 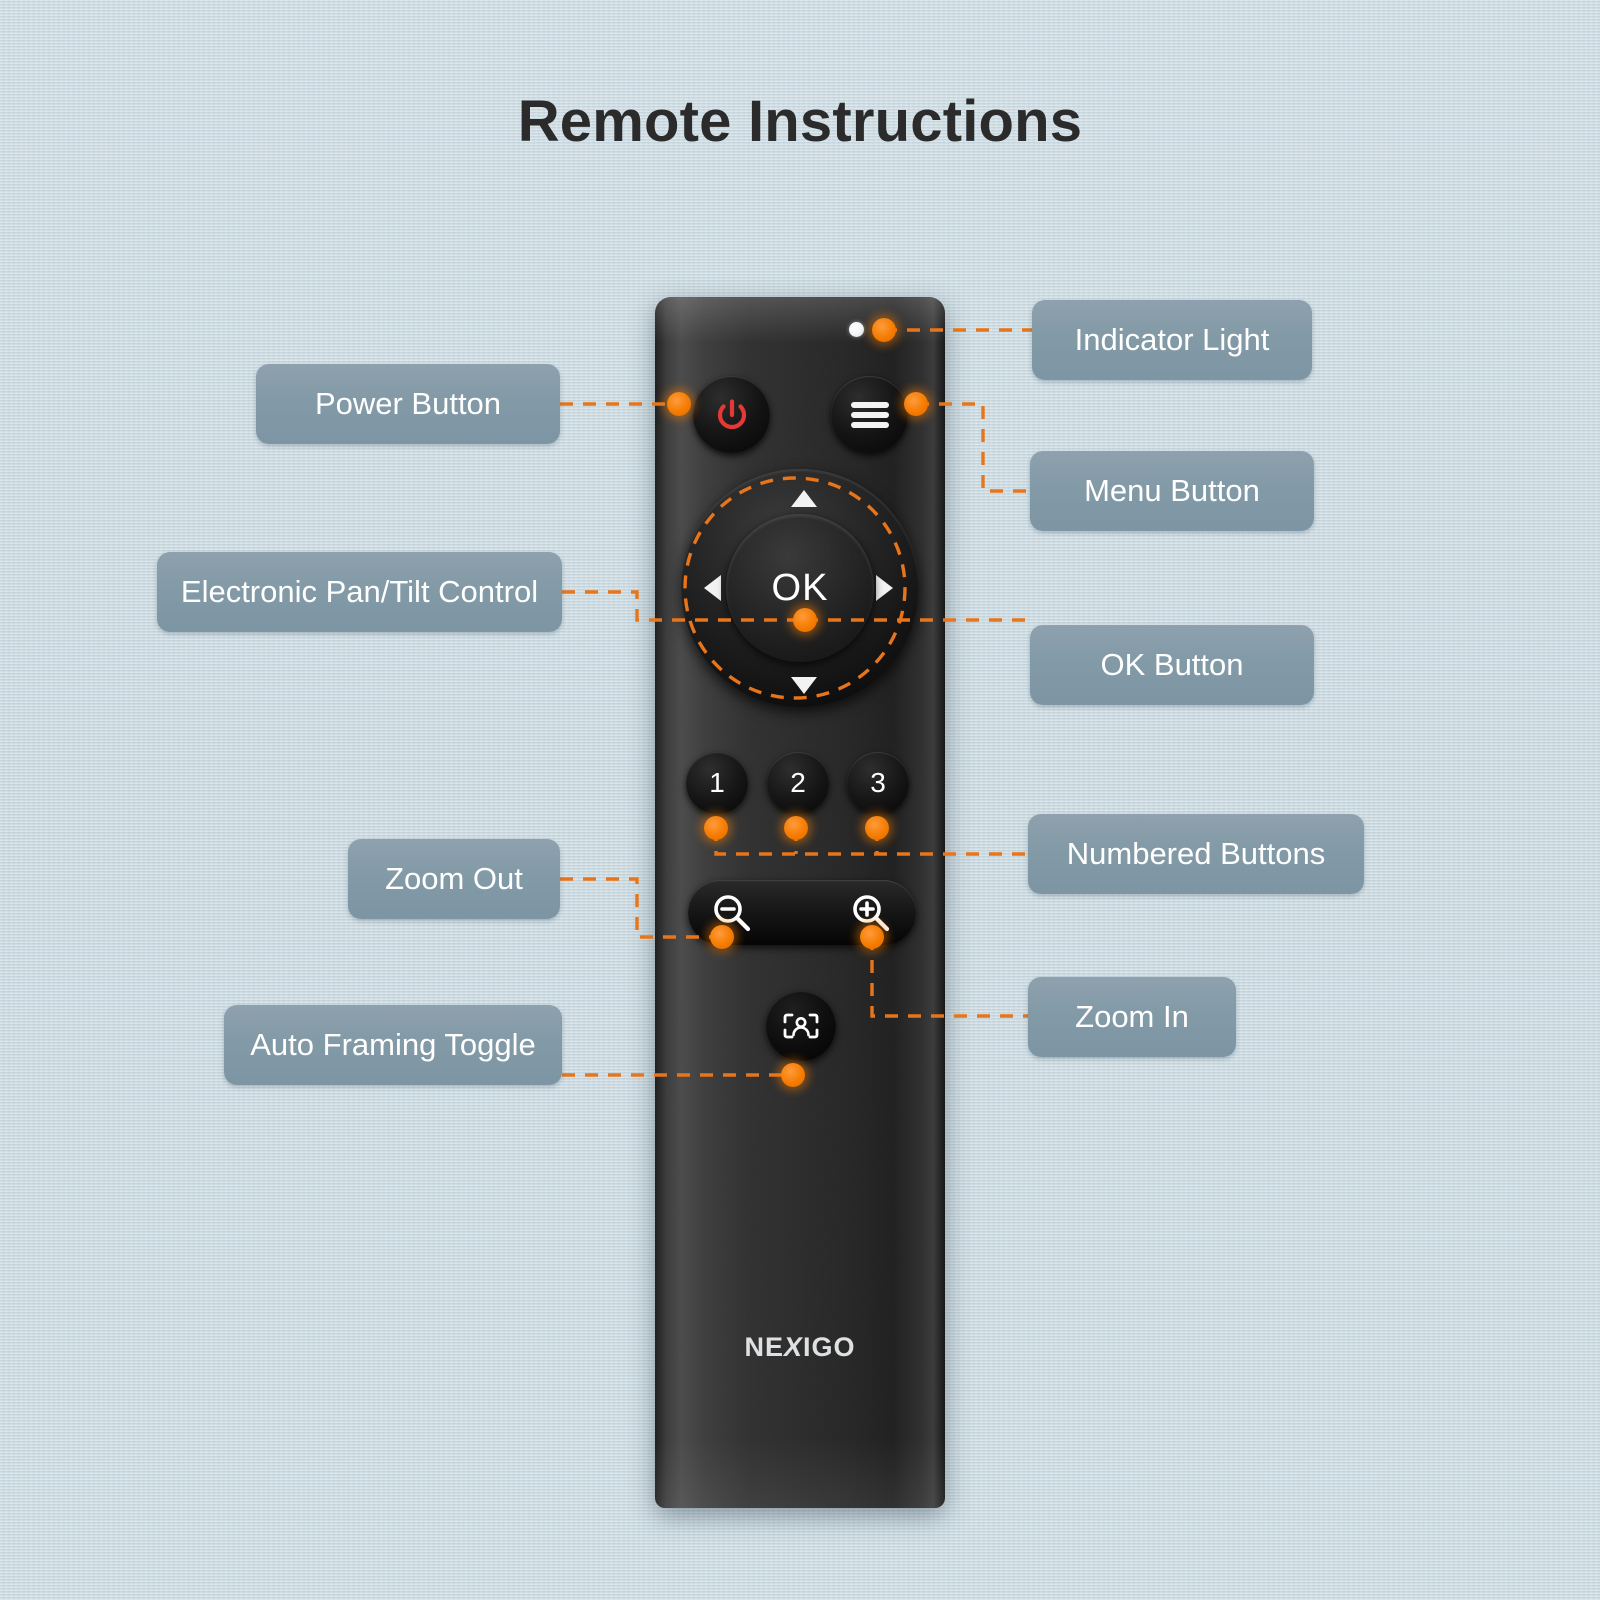 What do you see at coordinates (800, 1473) in the screenshot?
I see `remote-bottom-highlight` at bounding box center [800, 1473].